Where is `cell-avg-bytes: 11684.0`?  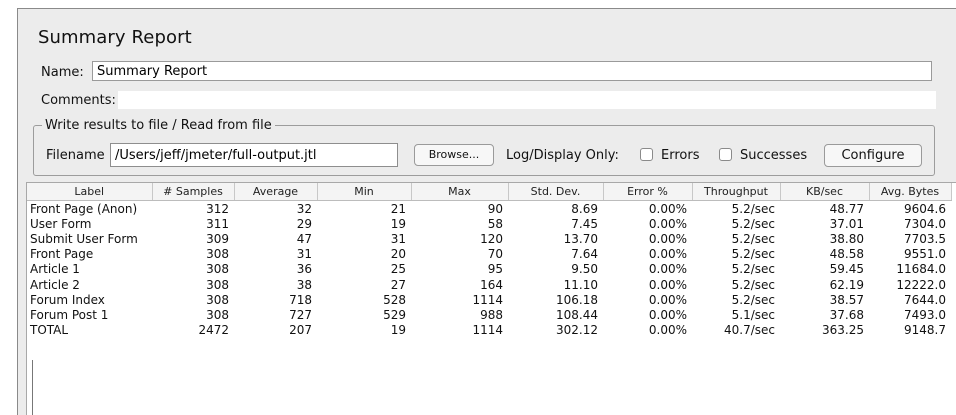 cell-avg-bytes: 11684.0 is located at coordinates (921, 269).